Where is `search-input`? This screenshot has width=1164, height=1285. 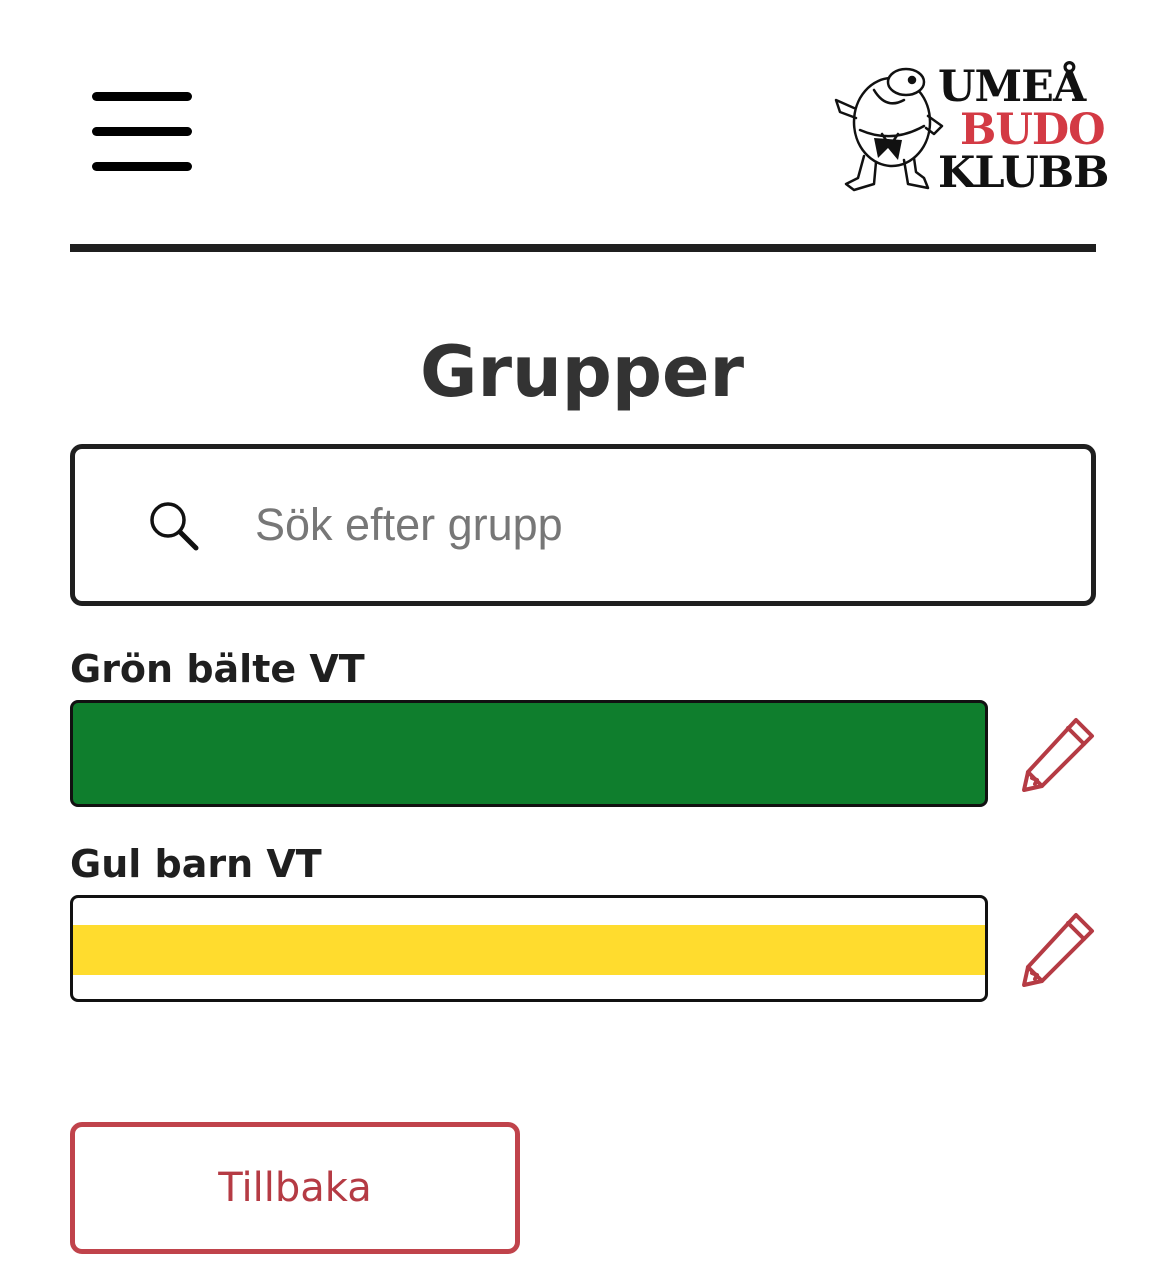
search-input is located at coordinates (655, 525).